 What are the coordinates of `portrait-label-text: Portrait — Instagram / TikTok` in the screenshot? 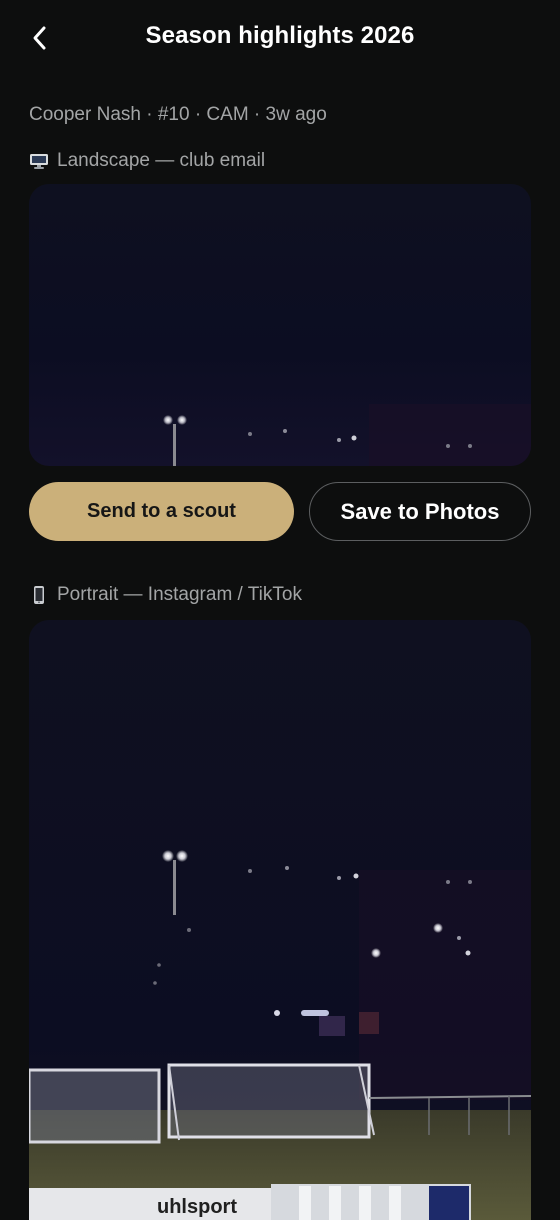 It's located at (179, 594).